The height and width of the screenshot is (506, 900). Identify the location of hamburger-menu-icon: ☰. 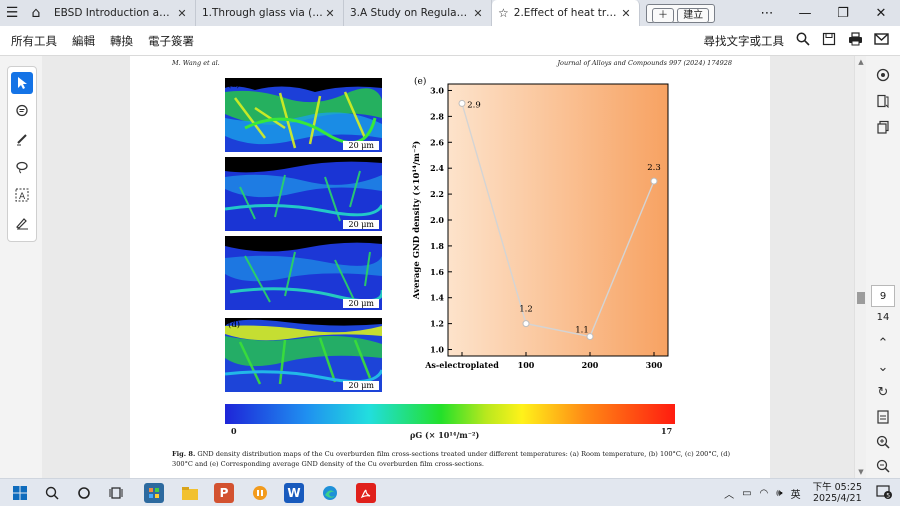
(12, 13).